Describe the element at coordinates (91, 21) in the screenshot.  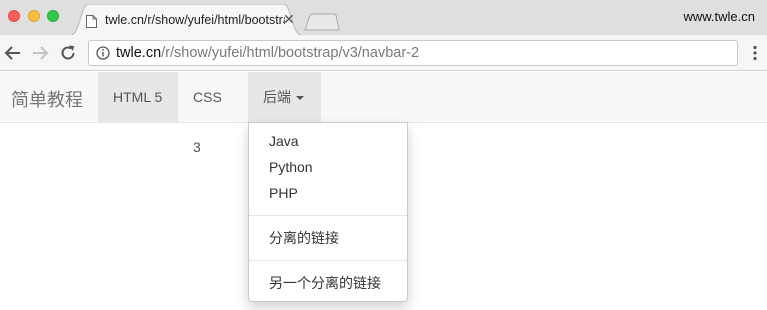
I see `document-icon` at that location.